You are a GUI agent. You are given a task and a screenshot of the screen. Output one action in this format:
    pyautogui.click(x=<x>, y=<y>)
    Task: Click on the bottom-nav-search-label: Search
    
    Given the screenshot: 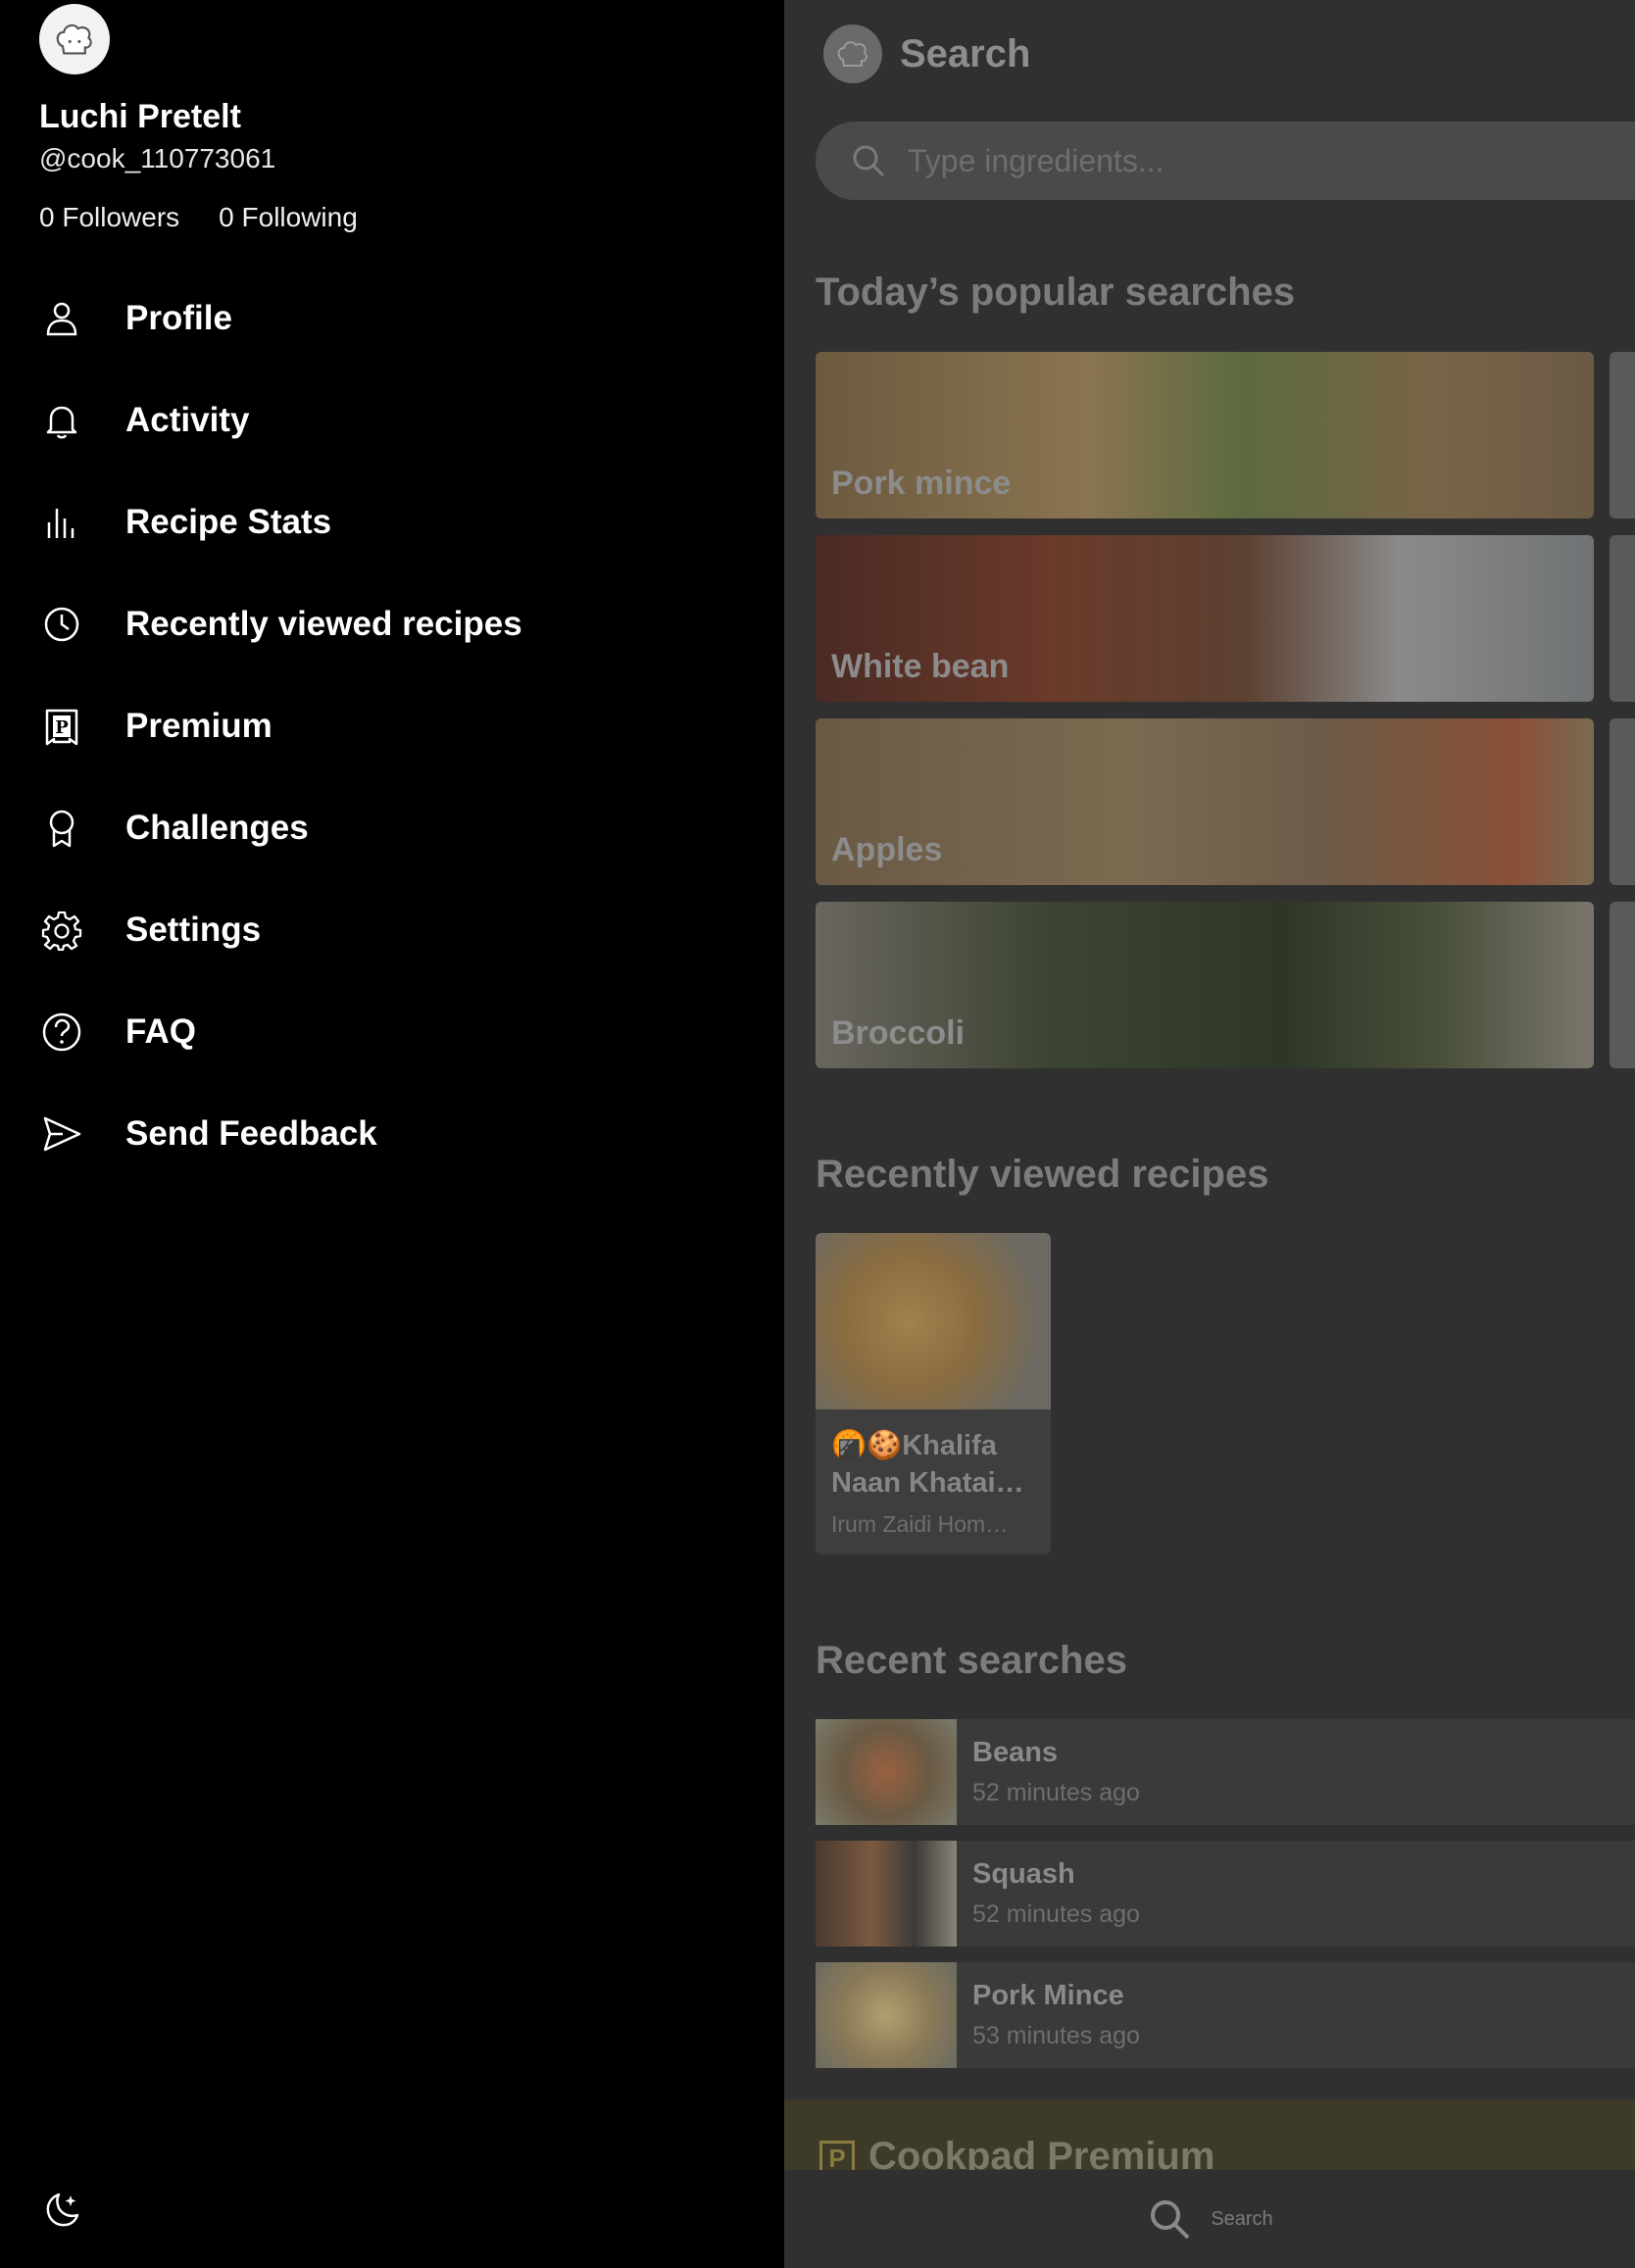 What is the action you would take?
    pyautogui.click(x=1241, y=2219)
    